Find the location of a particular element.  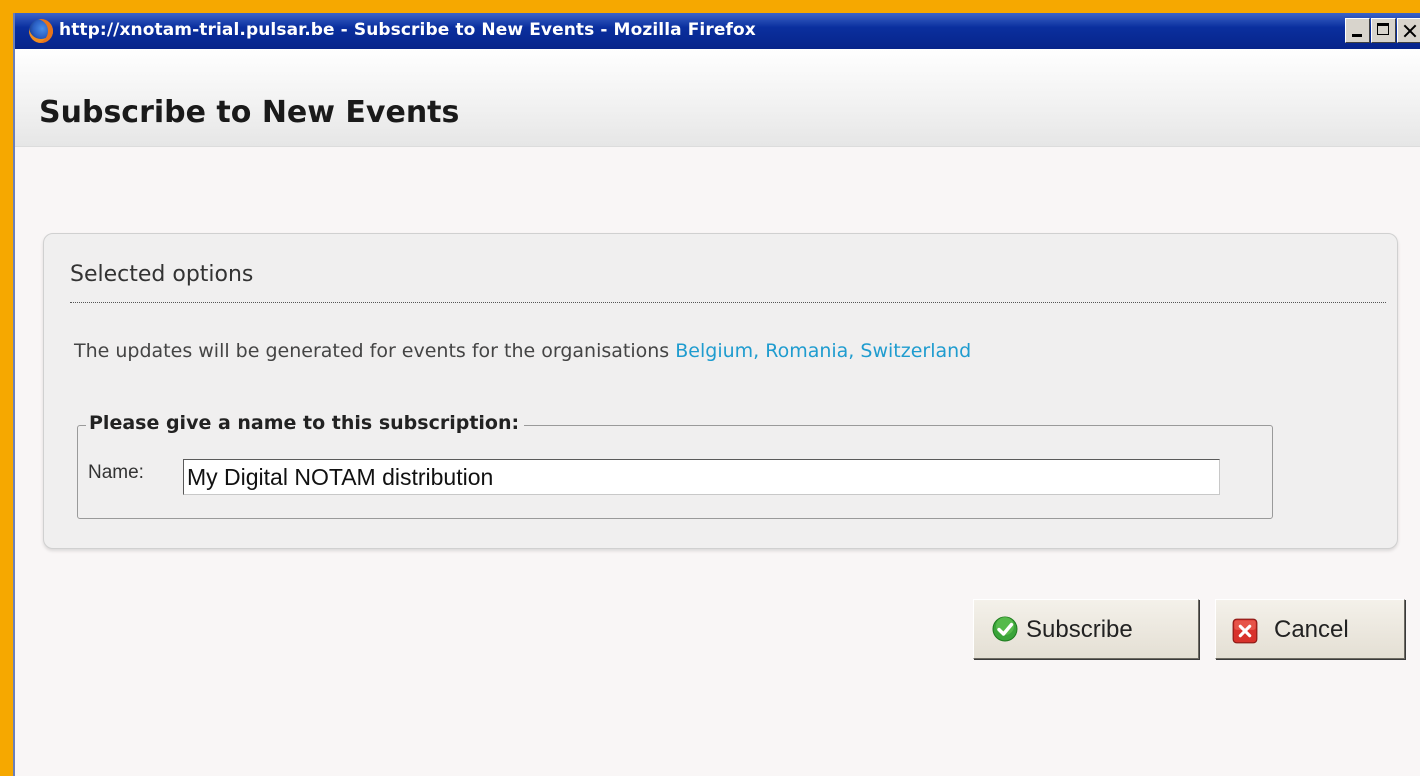

subscription-name-input is located at coordinates (701, 477).